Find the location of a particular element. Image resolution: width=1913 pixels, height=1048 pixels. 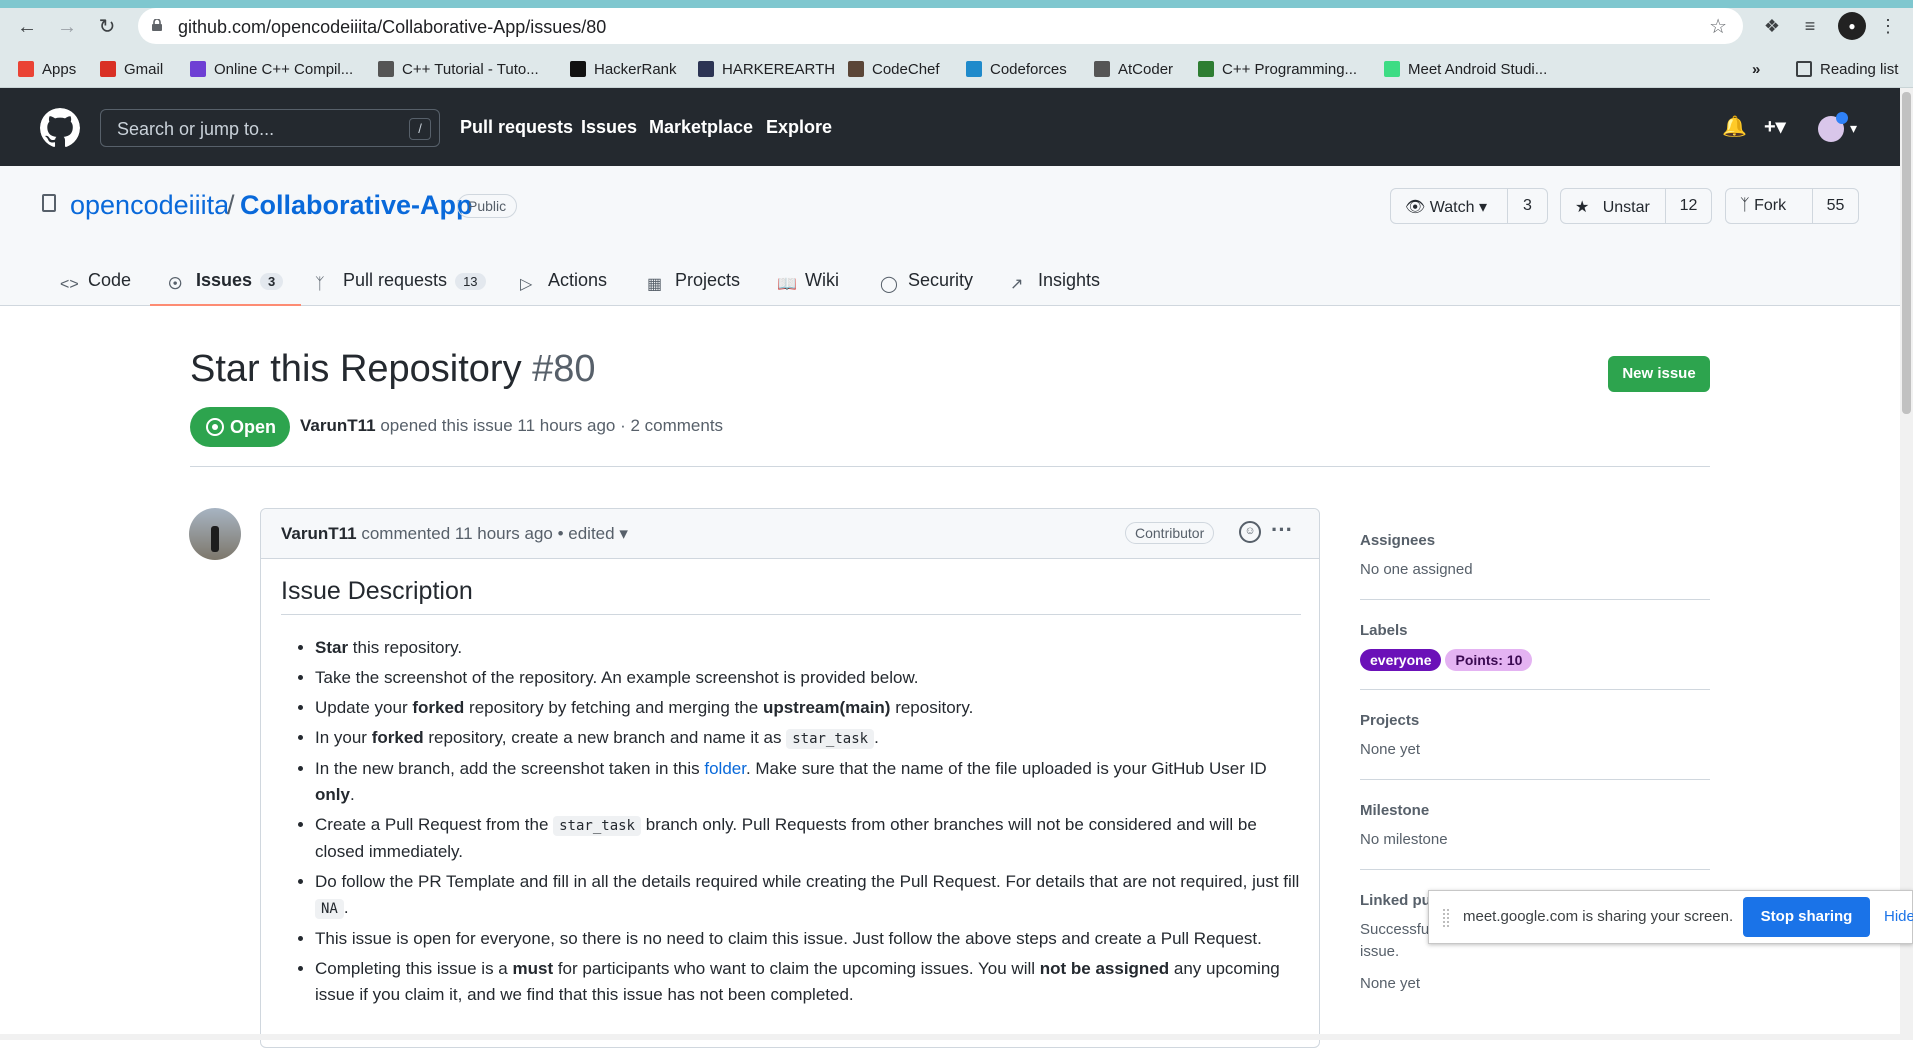

profile-avatar-icon: ● is located at coordinates (1852, 26).